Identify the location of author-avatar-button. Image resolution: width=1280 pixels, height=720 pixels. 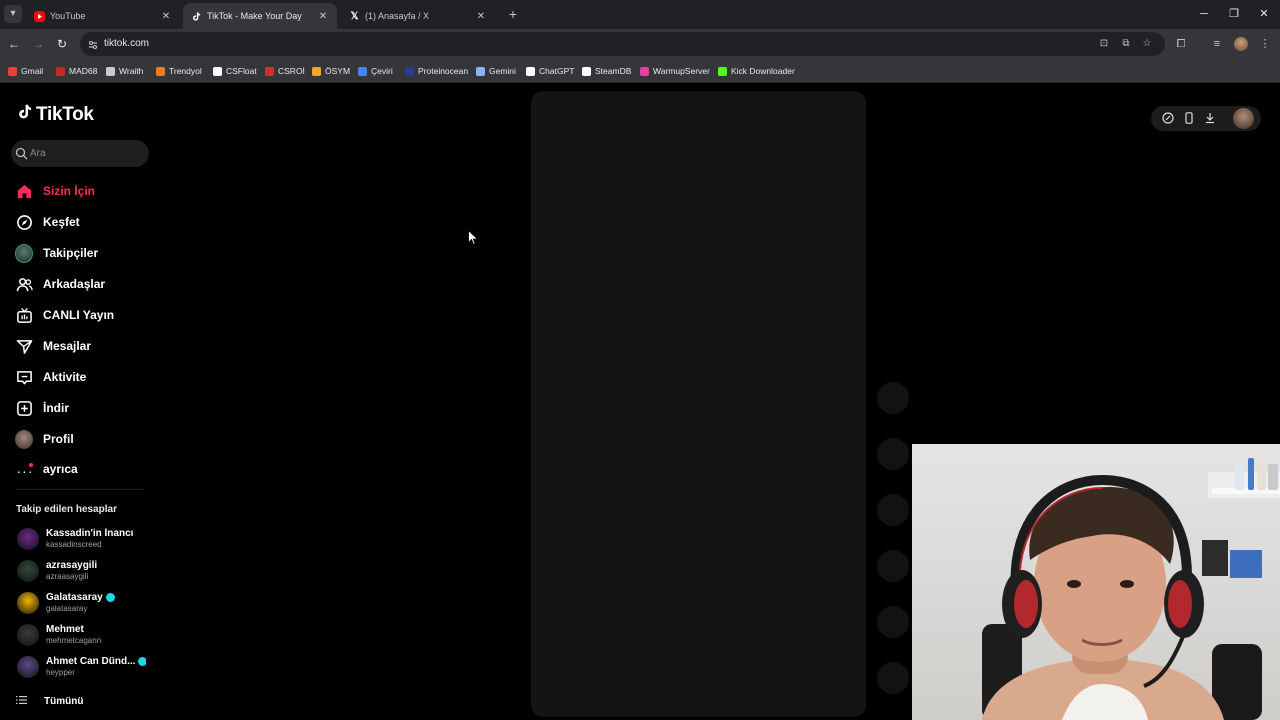
(893, 398).